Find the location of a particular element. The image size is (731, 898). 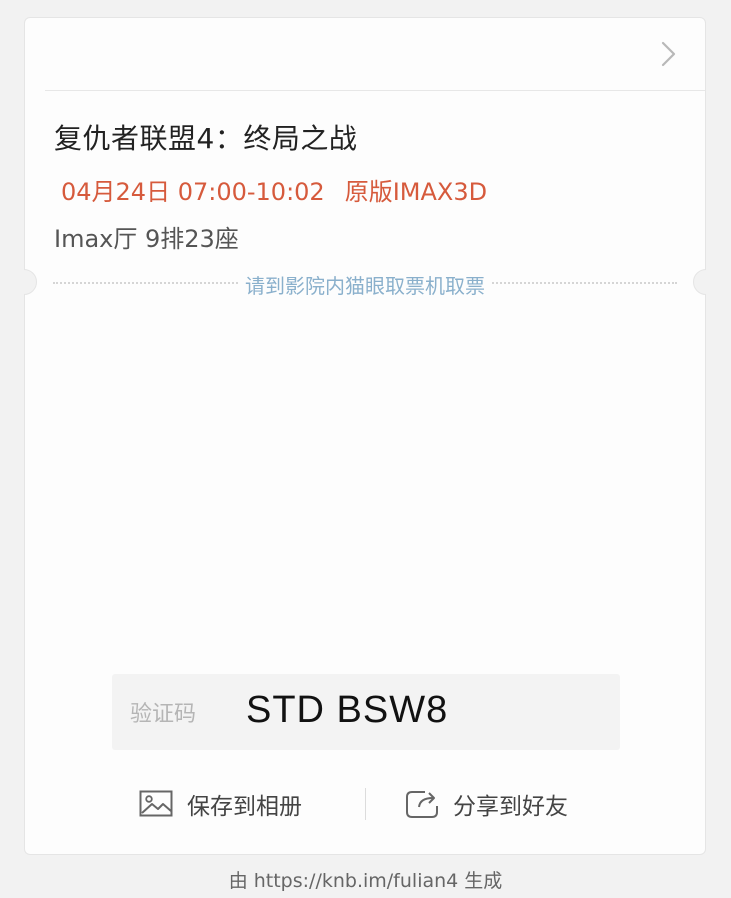

action-bar: 保存到相册 分享到好友 is located at coordinates (365, 804).